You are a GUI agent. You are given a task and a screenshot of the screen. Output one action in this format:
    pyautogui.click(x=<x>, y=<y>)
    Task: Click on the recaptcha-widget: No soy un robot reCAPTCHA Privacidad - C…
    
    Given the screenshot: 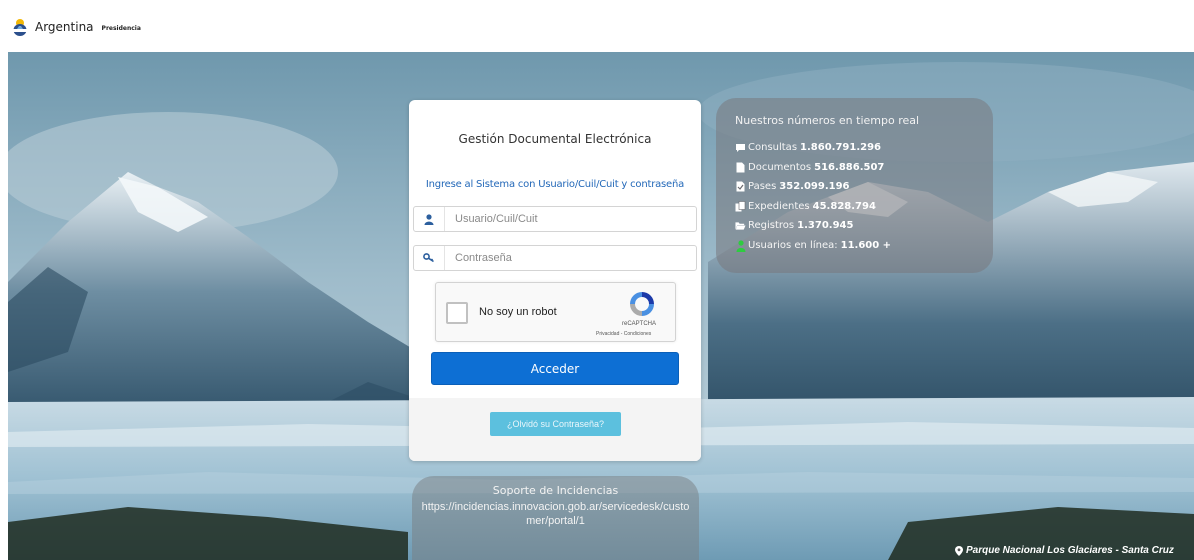 What is the action you would take?
    pyautogui.click(x=555, y=312)
    